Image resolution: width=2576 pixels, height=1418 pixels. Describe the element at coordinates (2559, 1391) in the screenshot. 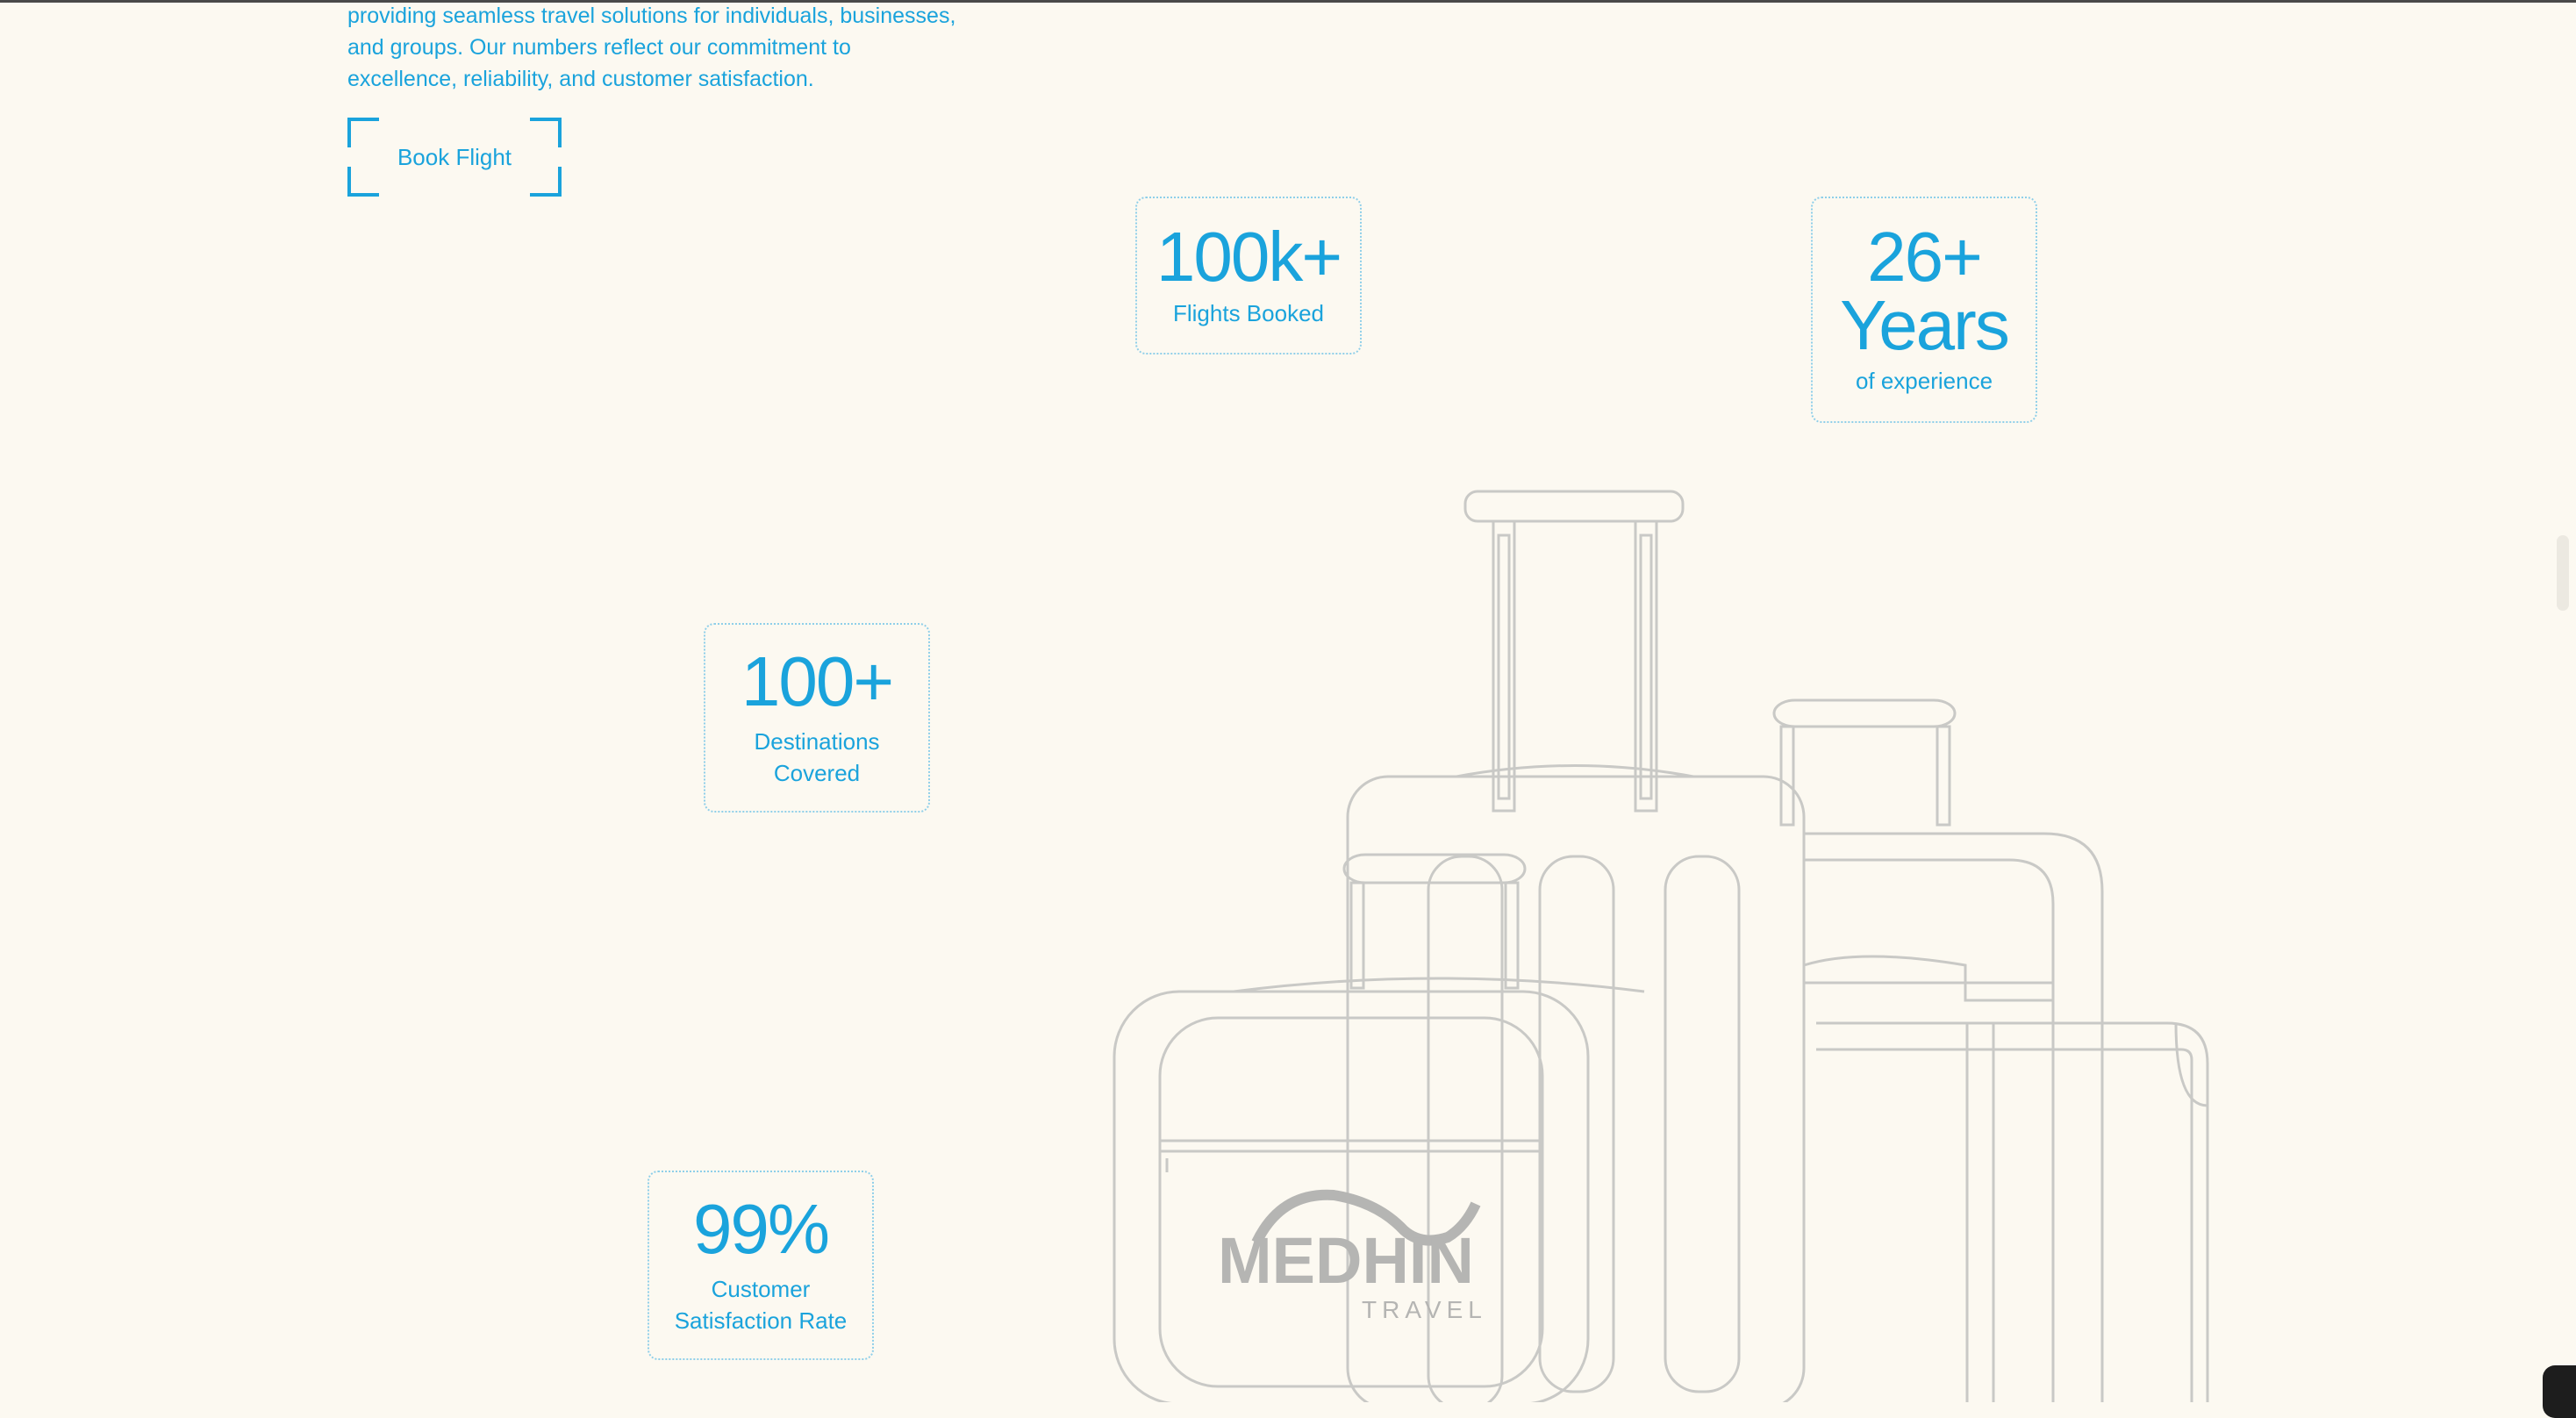

I see `chat-widget-button` at that location.